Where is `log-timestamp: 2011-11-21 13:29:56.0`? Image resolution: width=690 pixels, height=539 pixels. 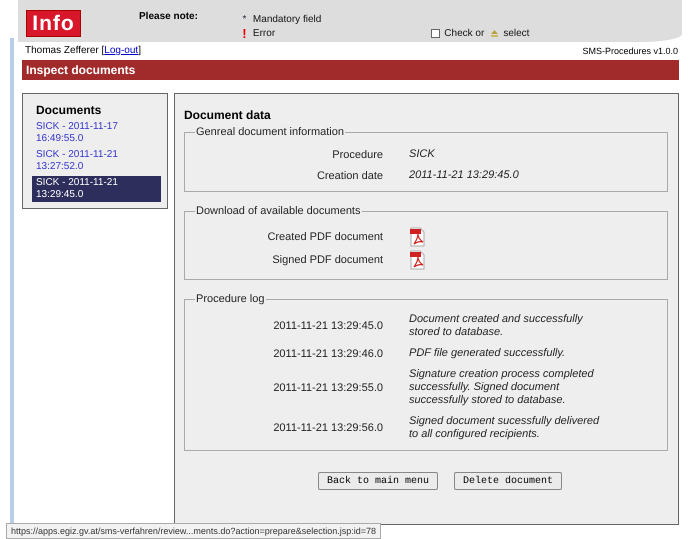 log-timestamp: 2011-11-21 13:29:56.0 is located at coordinates (328, 428).